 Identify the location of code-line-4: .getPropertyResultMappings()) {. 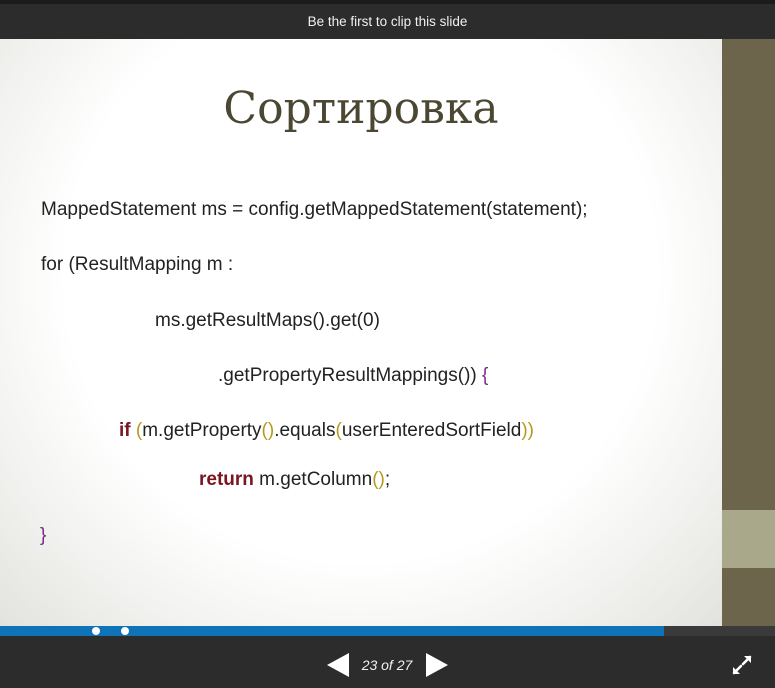
(353, 376).